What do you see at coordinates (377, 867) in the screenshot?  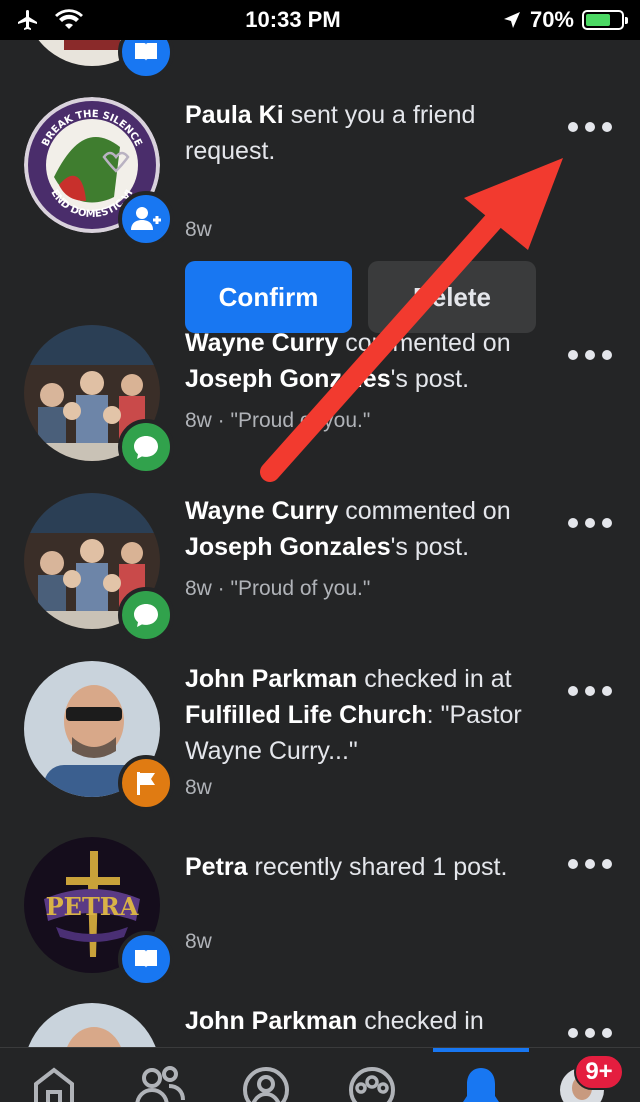 I see `notification-action-text: recently shared 1 post.` at bounding box center [377, 867].